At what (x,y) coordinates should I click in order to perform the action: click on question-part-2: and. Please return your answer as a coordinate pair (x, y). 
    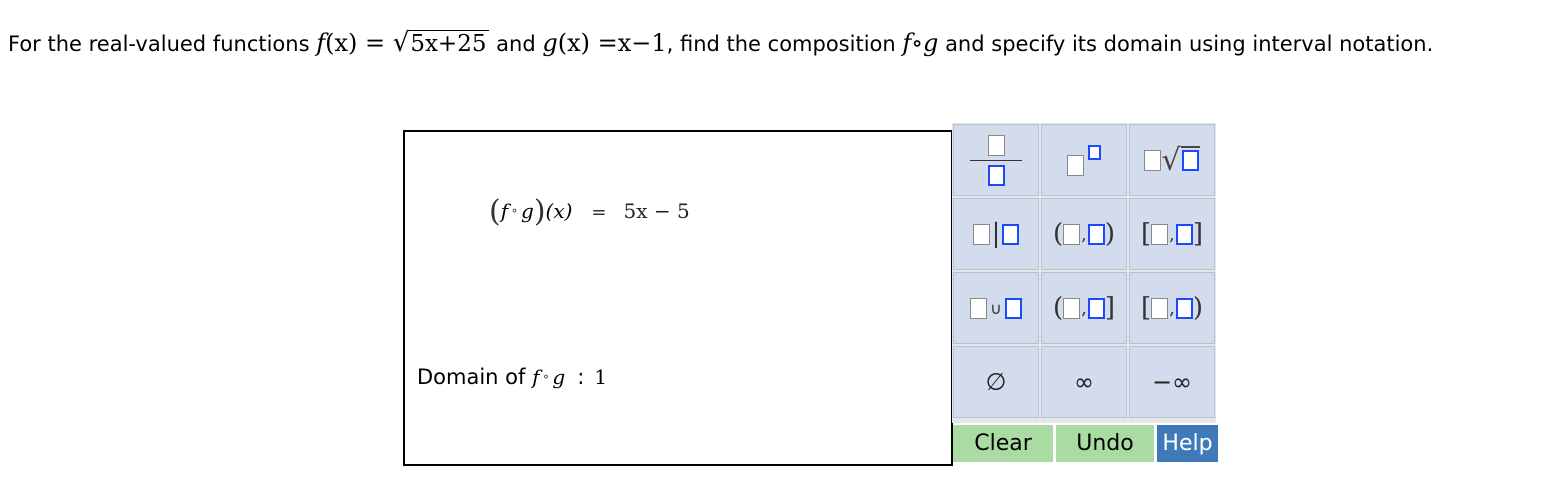
    Looking at the image, I should click on (516, 44).